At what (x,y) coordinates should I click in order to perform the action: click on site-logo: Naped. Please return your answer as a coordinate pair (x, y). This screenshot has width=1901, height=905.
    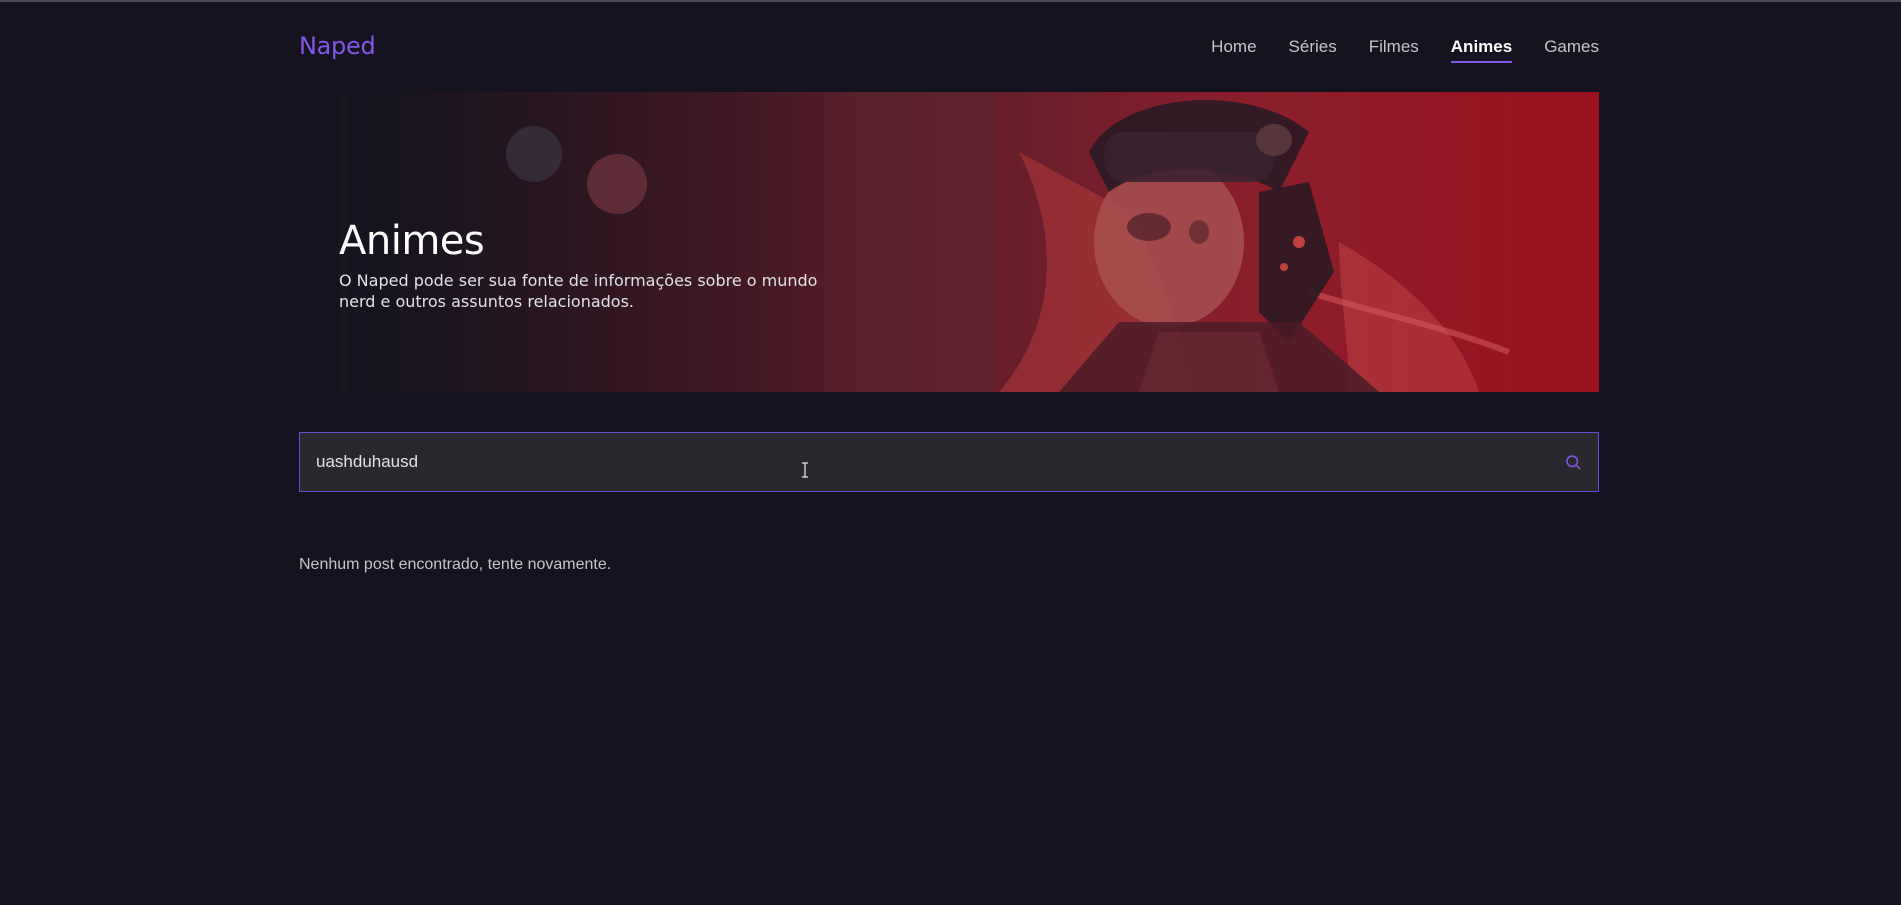
    Looking at the image, I should click on (337, 46).